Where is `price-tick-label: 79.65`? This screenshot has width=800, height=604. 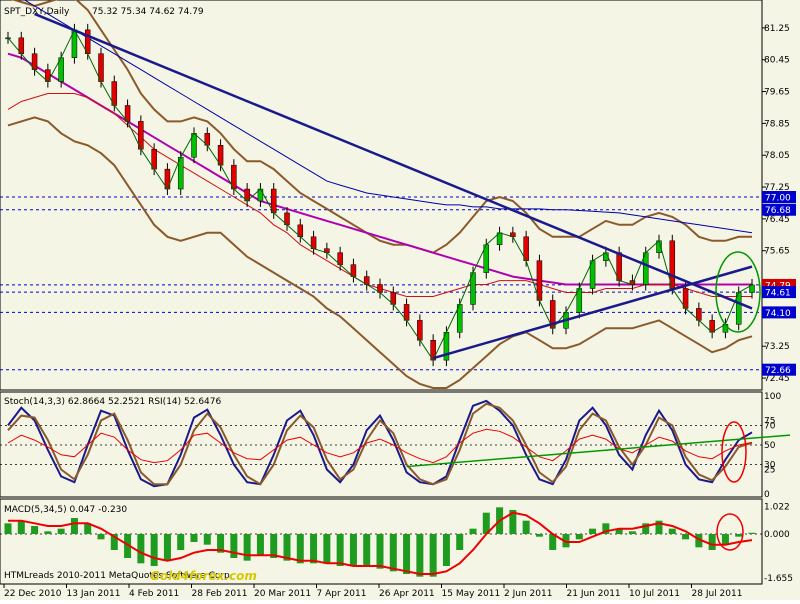
price-tick-label: 79.65 is located at coordinates (777, 93).